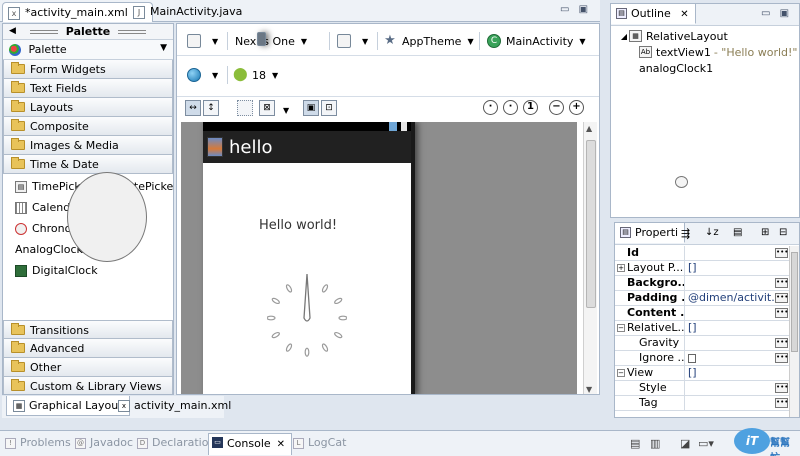  What do you see at coordinates (582, 41) in the screenshot?
I see `chevron-down-icon: ▼` at bounding box center [582, 41].